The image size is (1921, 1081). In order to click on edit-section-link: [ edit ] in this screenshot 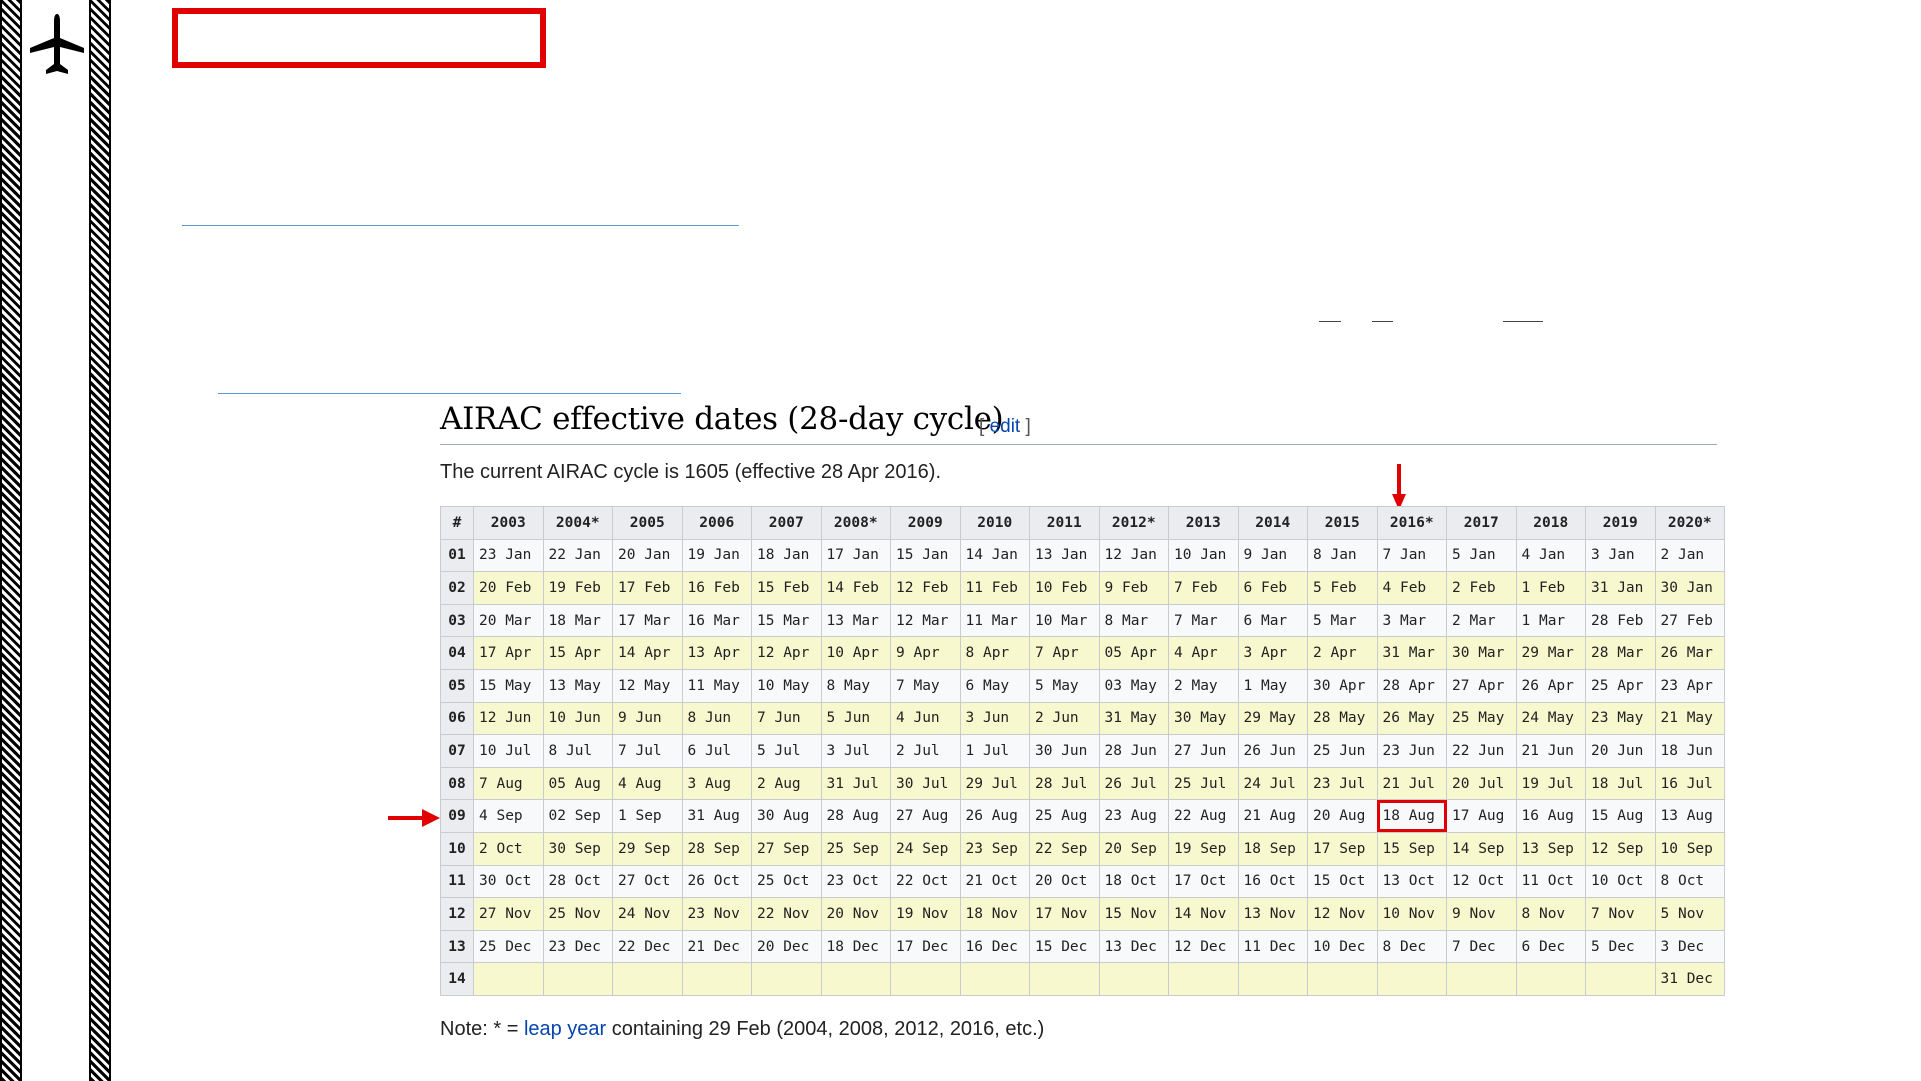, I will do `click(1005, 427)`.